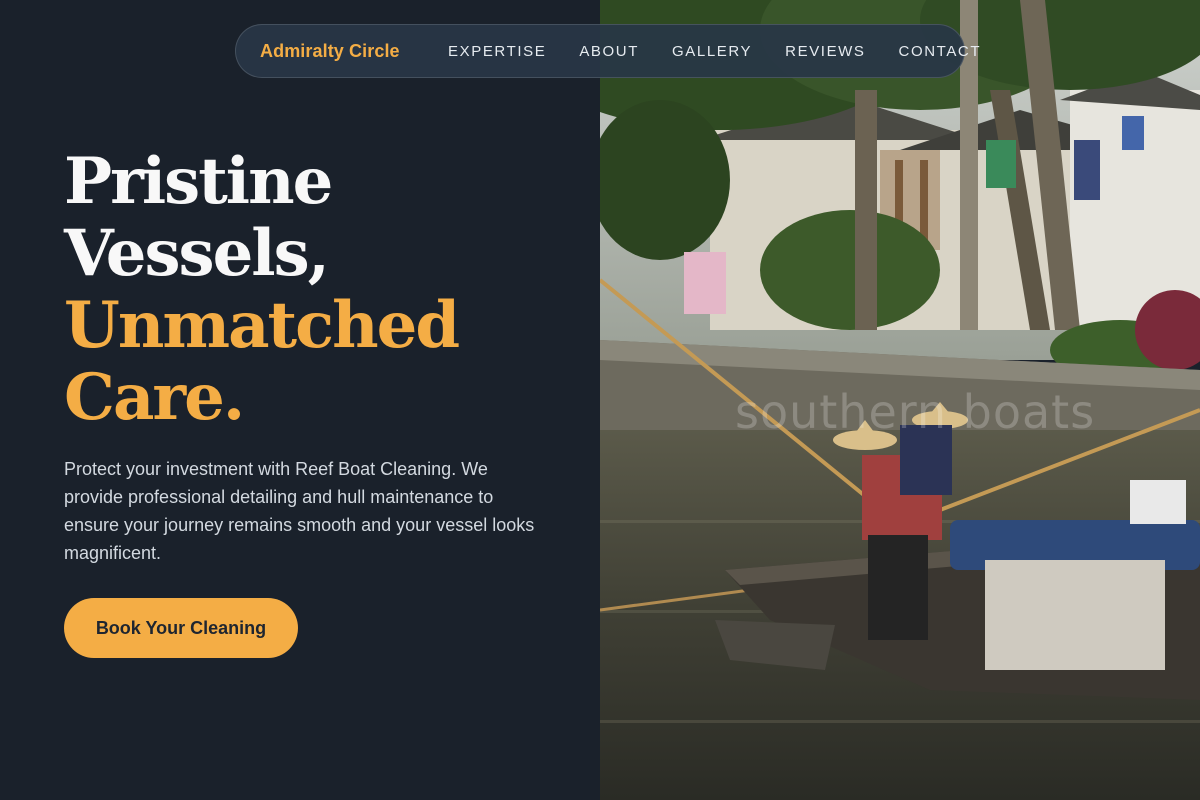  I want to click on nav-item-gallery: GALLERY, so click(712, 51).